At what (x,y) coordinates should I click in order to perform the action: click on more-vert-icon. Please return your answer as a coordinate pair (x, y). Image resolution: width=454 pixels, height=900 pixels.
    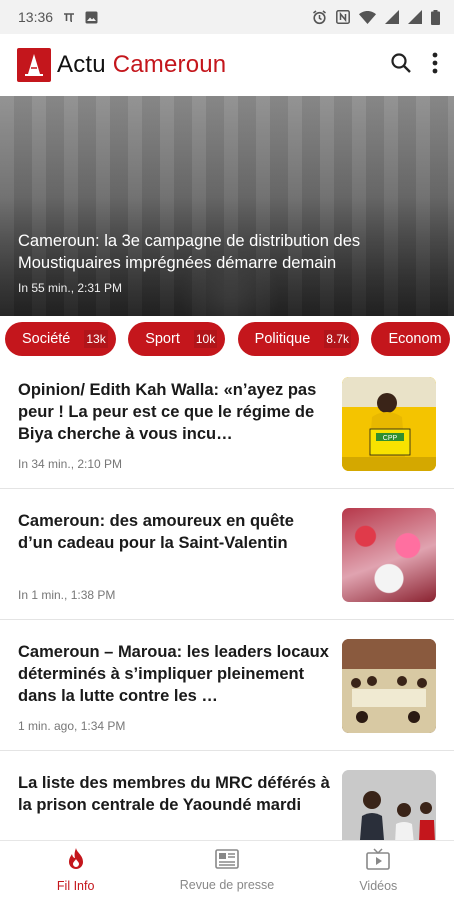
    Looking at the image, I should click on (435, 65).